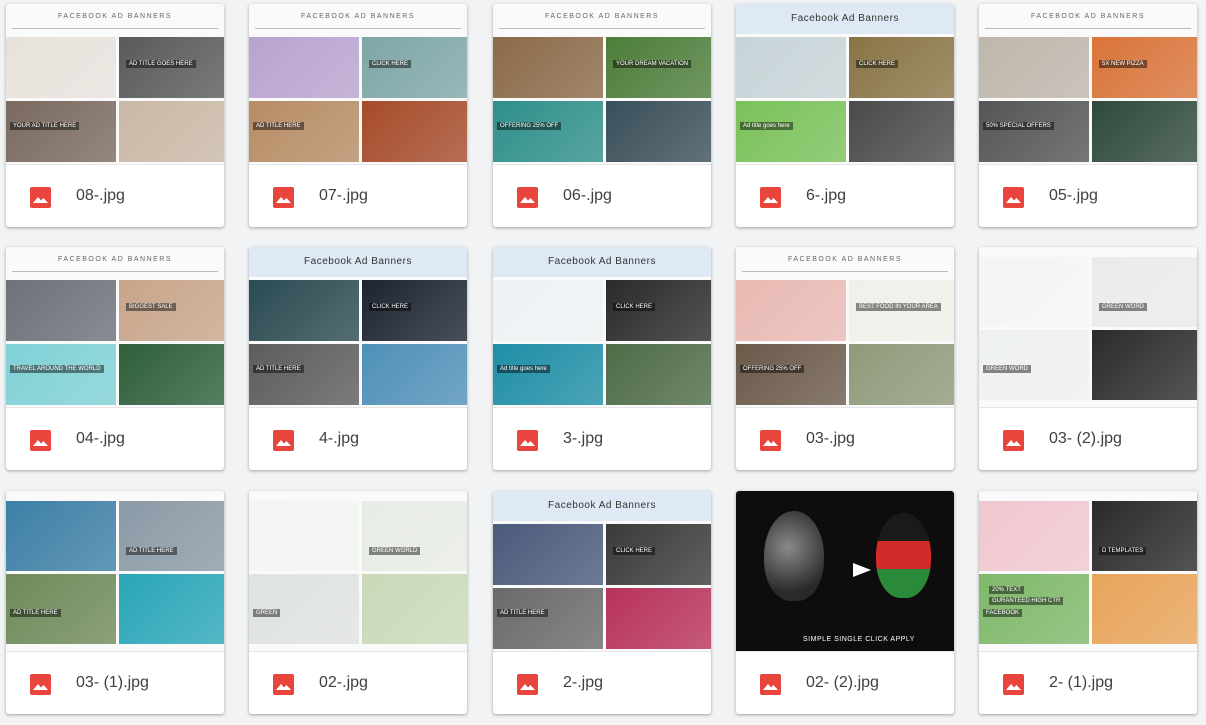 This screenshot has height=725, width=1206. What do you see at coordinates (652, 64) in the screenshot?
I see `thumbnail-caption: YOUR DREAM VACATION` at bounding box center [652, 64].